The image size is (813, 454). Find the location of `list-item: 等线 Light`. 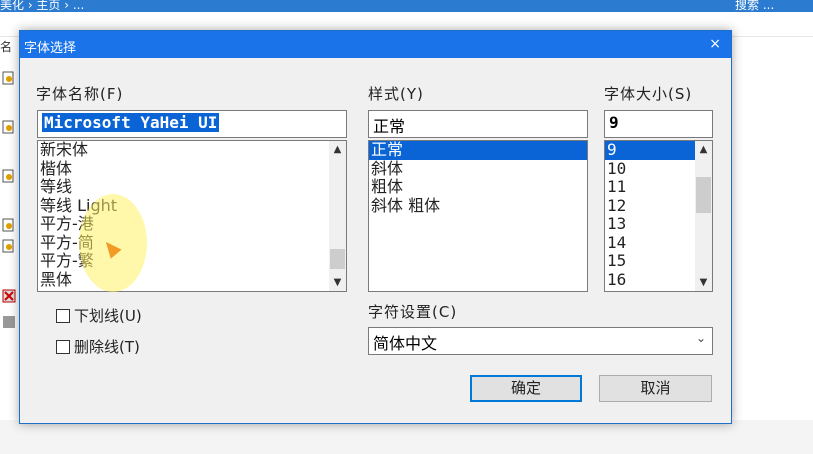

list-item: 等线 Light is located at coordinates (192, 206).